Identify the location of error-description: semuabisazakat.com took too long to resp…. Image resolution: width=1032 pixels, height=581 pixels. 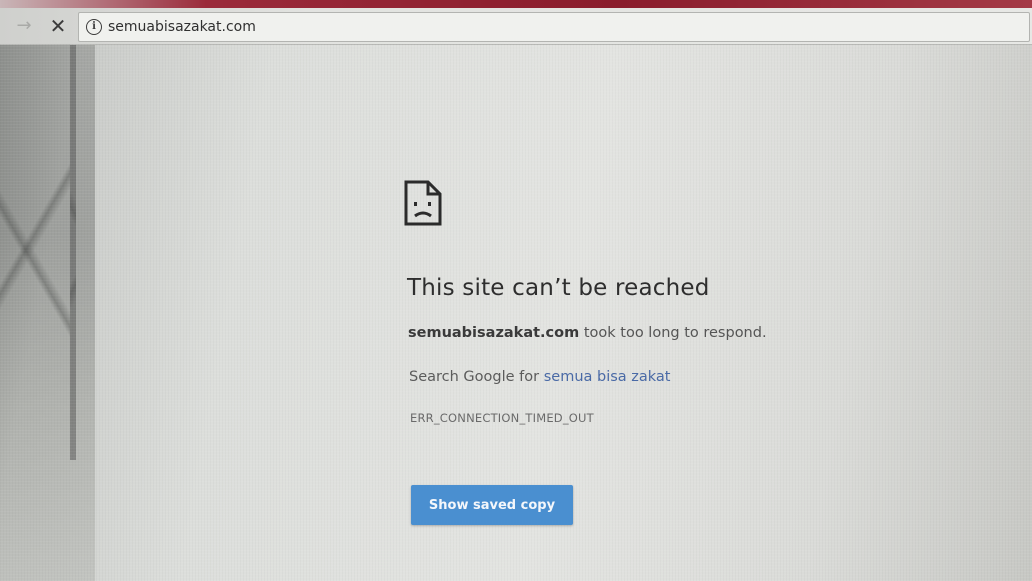
(587, 333).